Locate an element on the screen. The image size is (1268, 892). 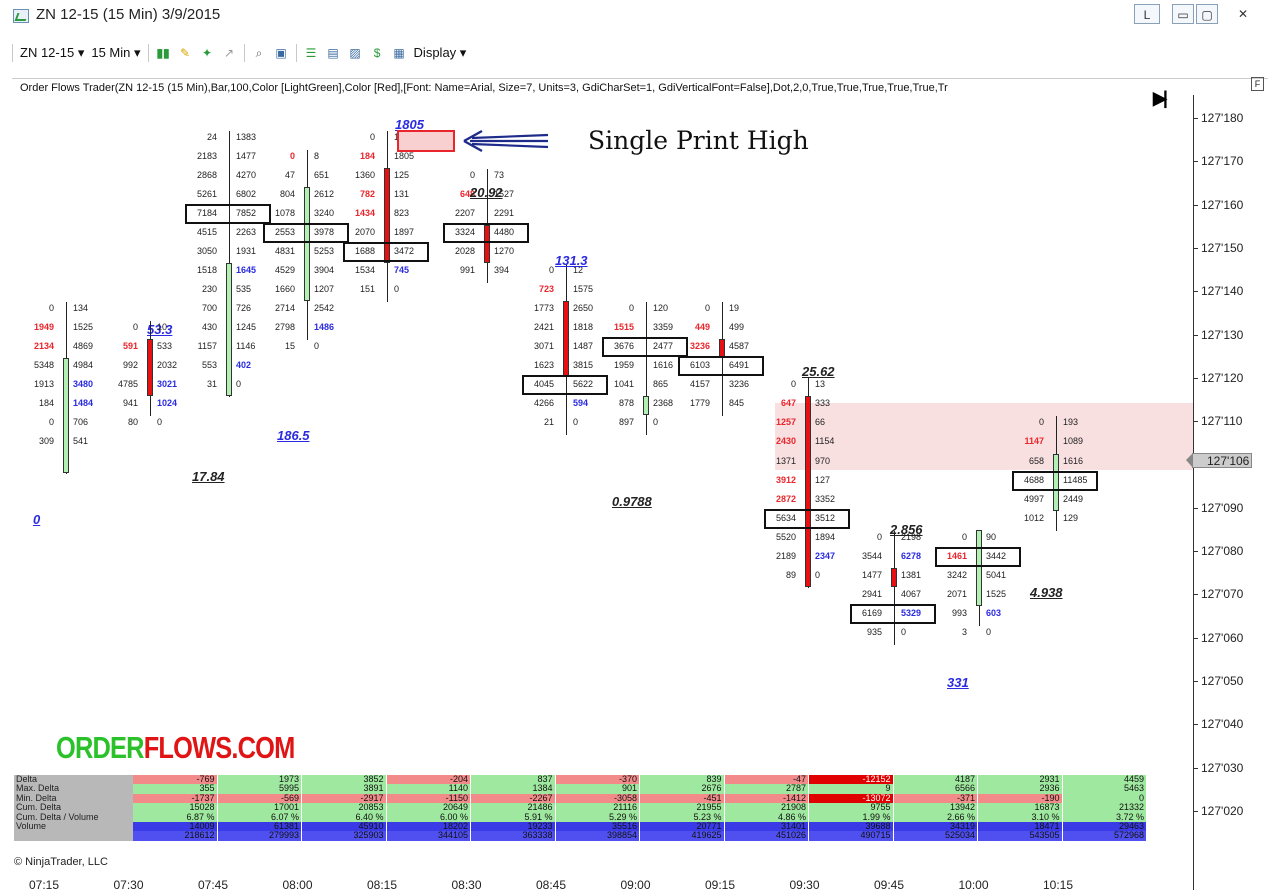
copyright-label: © NinjaTrader, LLC is located at coordinates (61, 862).